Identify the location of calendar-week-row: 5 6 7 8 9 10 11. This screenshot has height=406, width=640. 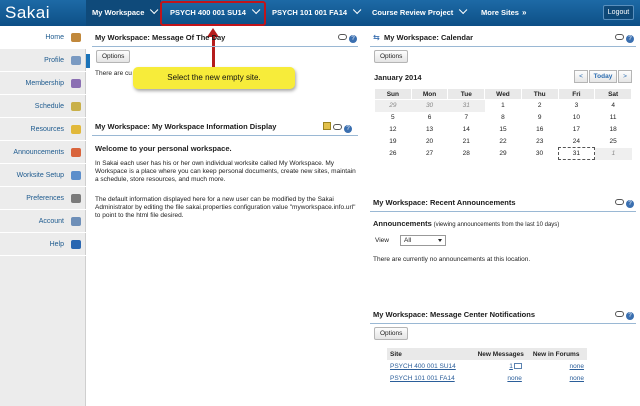
(503, 118).